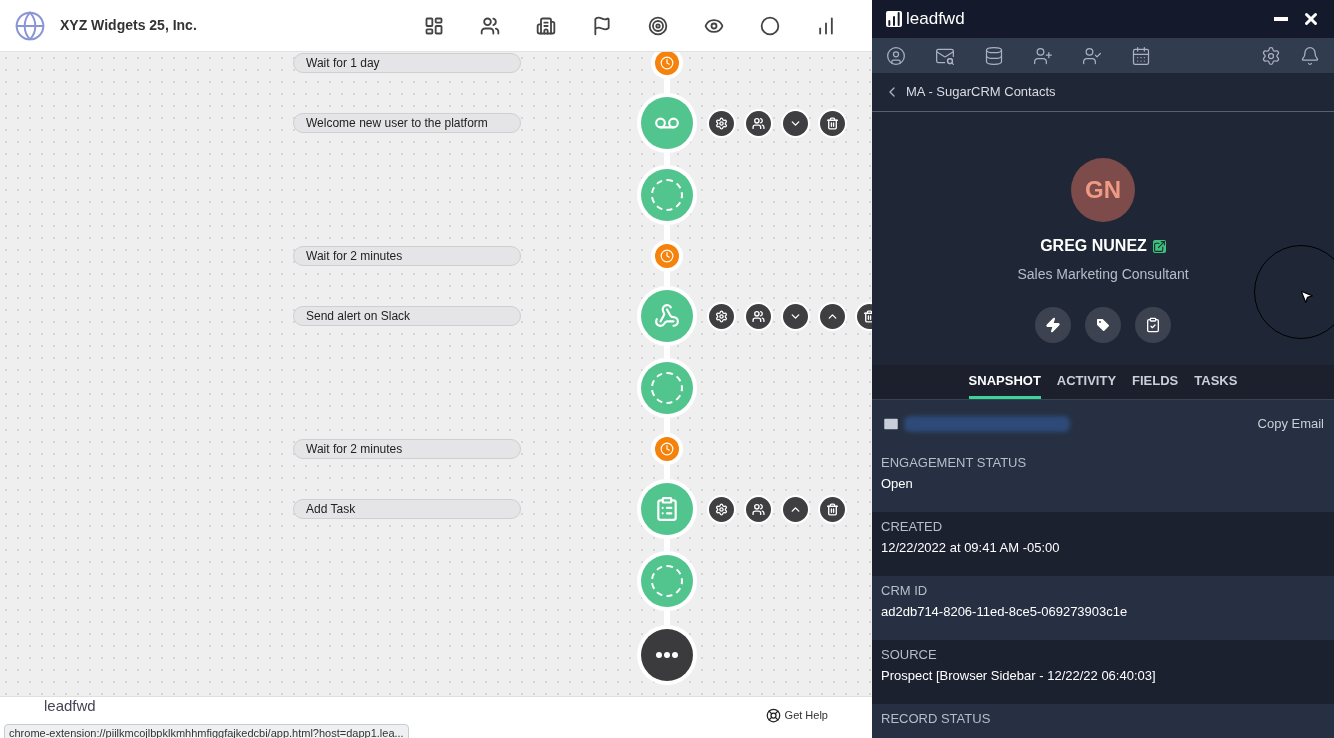 This screenshot has height=738, width=1334. Describe the element at coordinates (954, 463) in the screenshot. I see `field-label: ENGAGEMENT STATUS` at that location.